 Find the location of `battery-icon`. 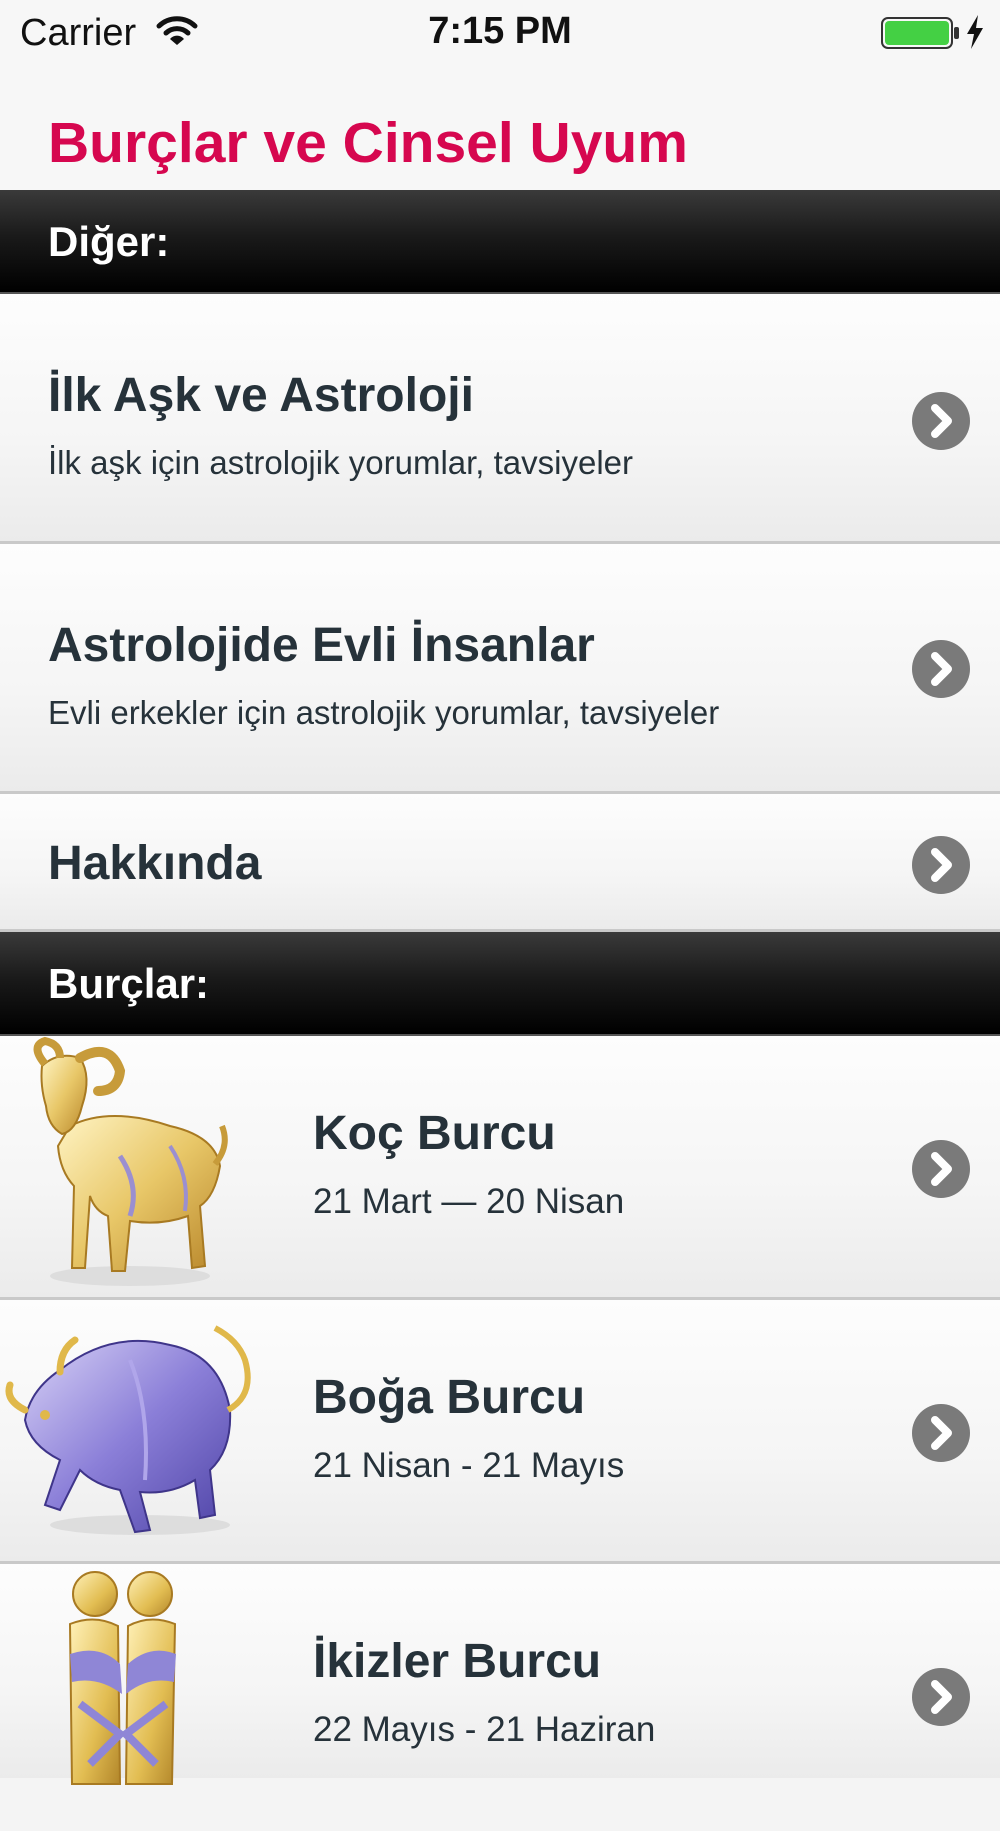

battery-icon is located at coordinates (920, 33).